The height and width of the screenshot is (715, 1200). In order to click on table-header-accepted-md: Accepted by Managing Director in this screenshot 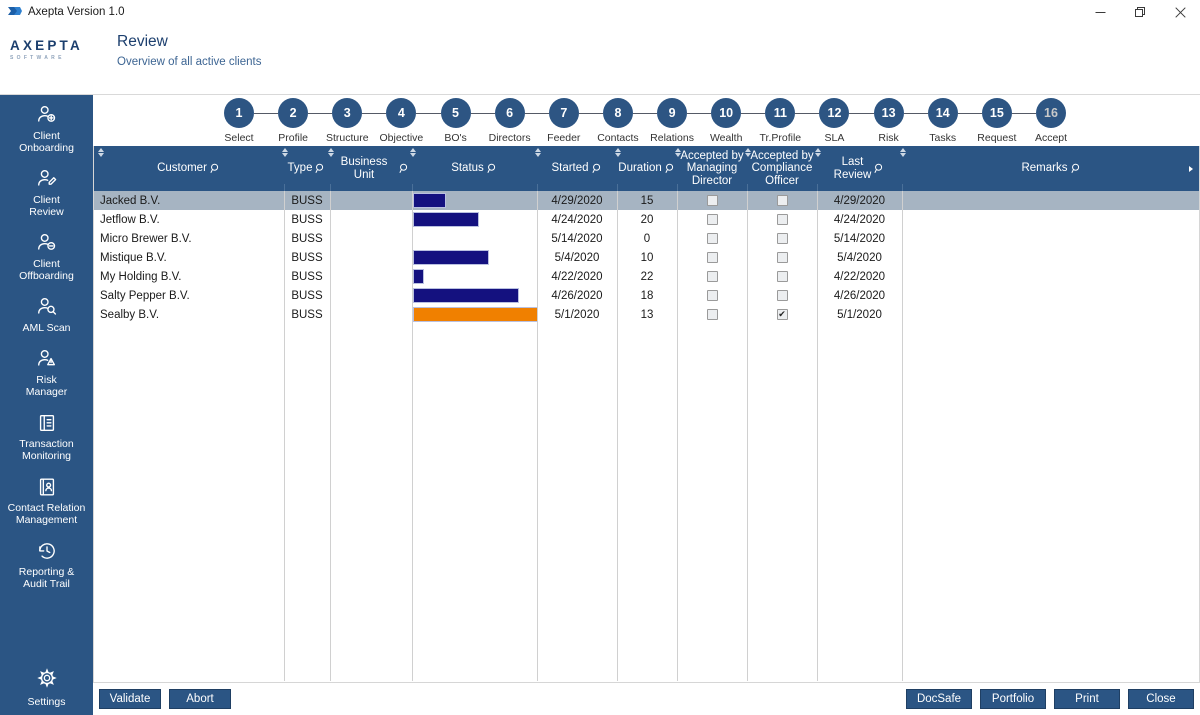, I will do `click(712, 168)`.